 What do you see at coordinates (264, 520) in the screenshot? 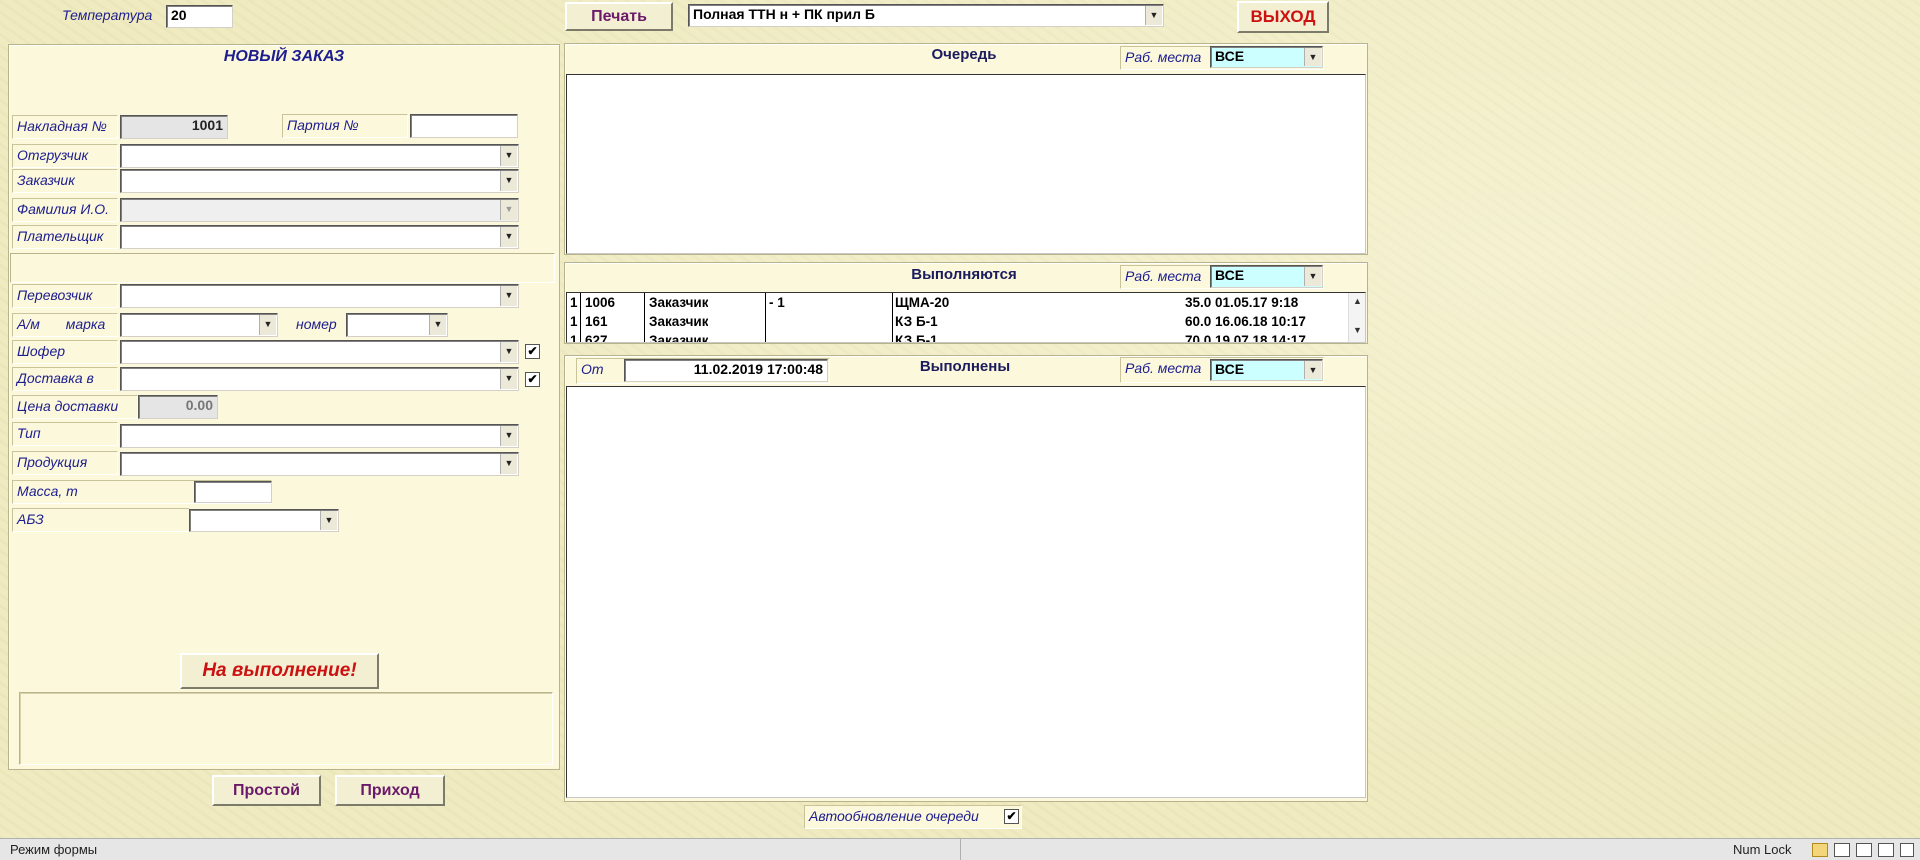
I see `abz-select: ▼` at bounding box center [264, 520].